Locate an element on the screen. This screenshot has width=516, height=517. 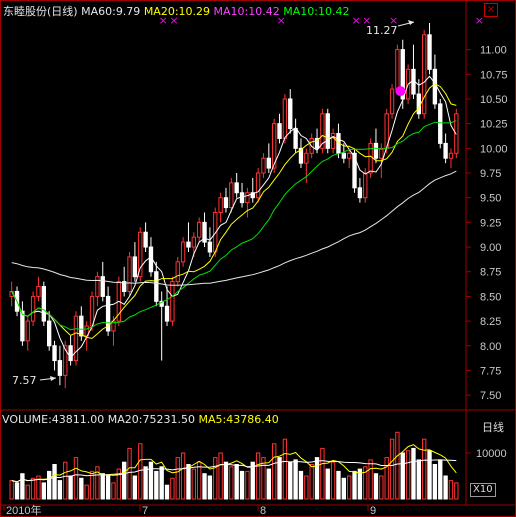
price-tick-label: 9.50 is located at coordinates (490, 199).